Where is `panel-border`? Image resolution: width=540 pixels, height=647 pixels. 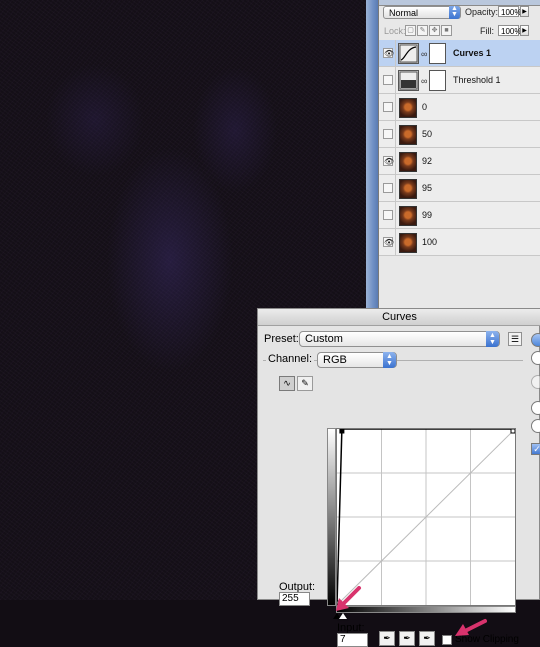
panel-border is located at coordinates (372, 154).